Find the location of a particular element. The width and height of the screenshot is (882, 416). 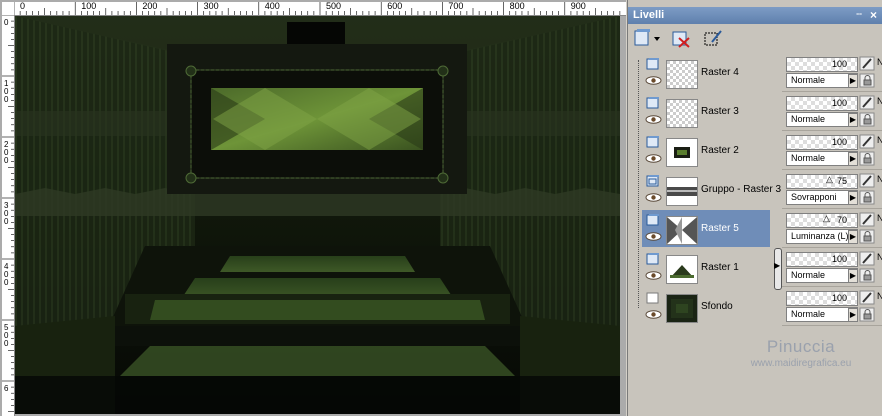

layer-row: Raster 3 is located at coordinates (706, 111).